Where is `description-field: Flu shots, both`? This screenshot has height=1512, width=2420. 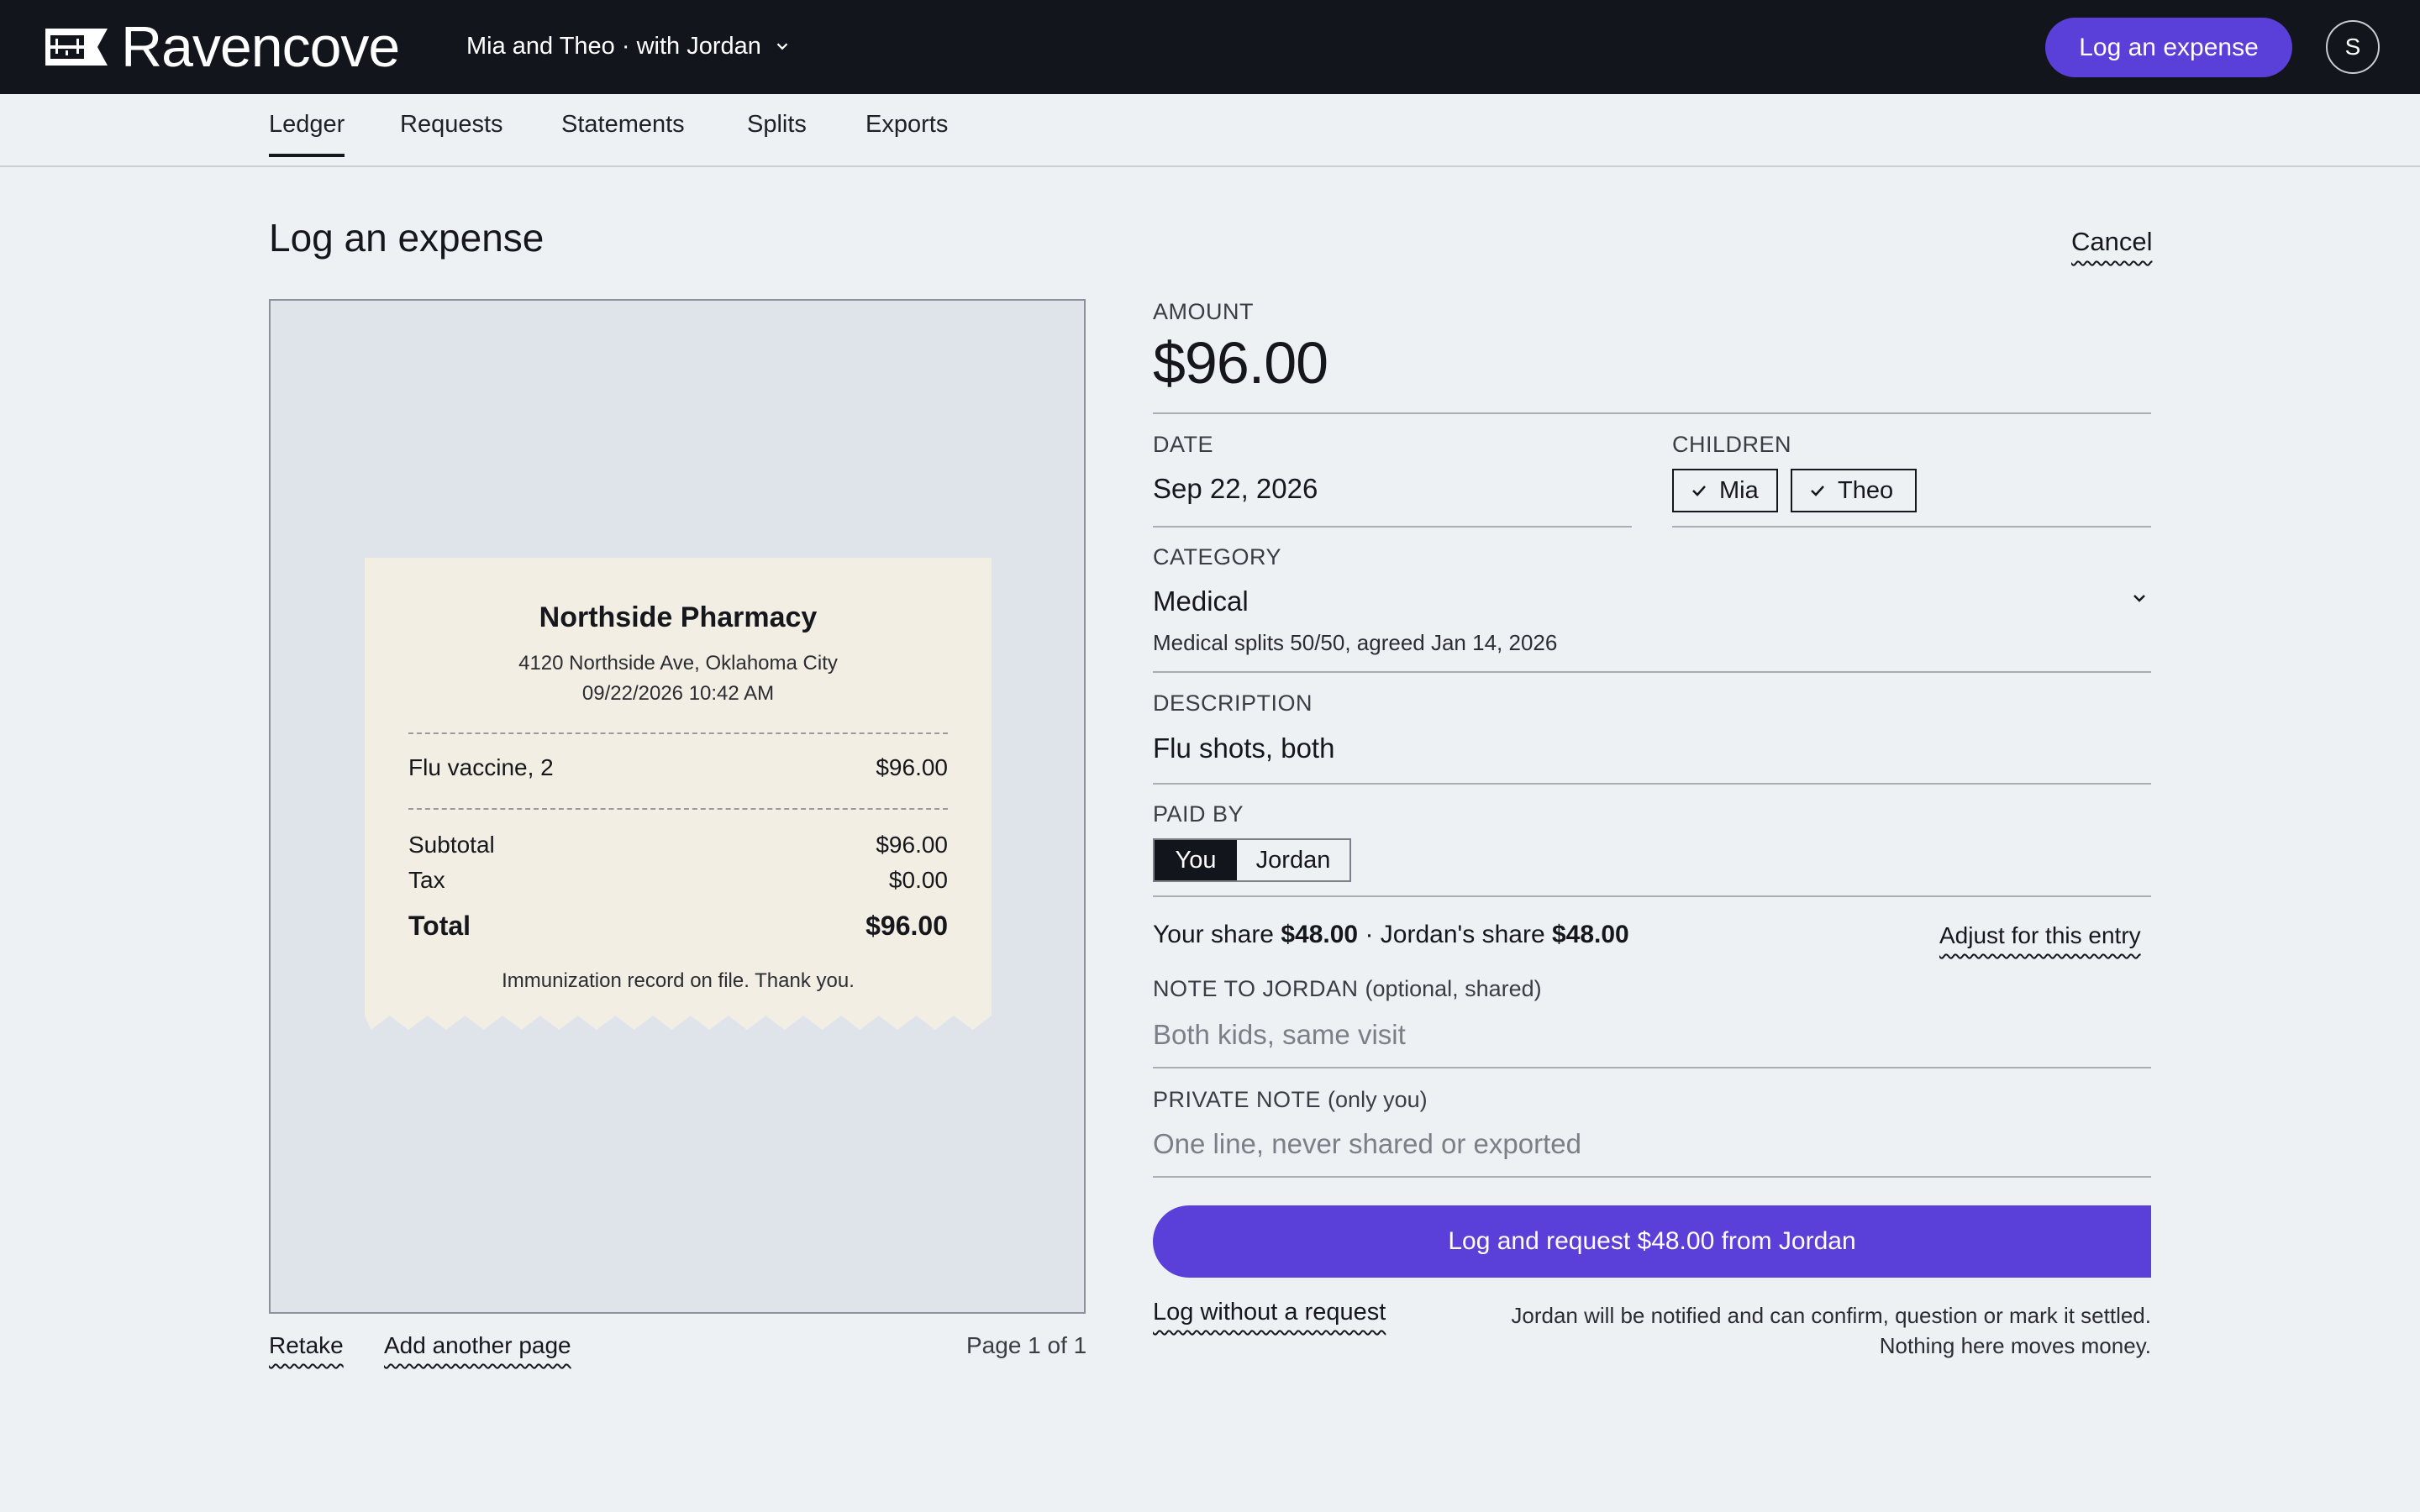
description-field: Flu shots, both is located at coordinates (1243, 748).